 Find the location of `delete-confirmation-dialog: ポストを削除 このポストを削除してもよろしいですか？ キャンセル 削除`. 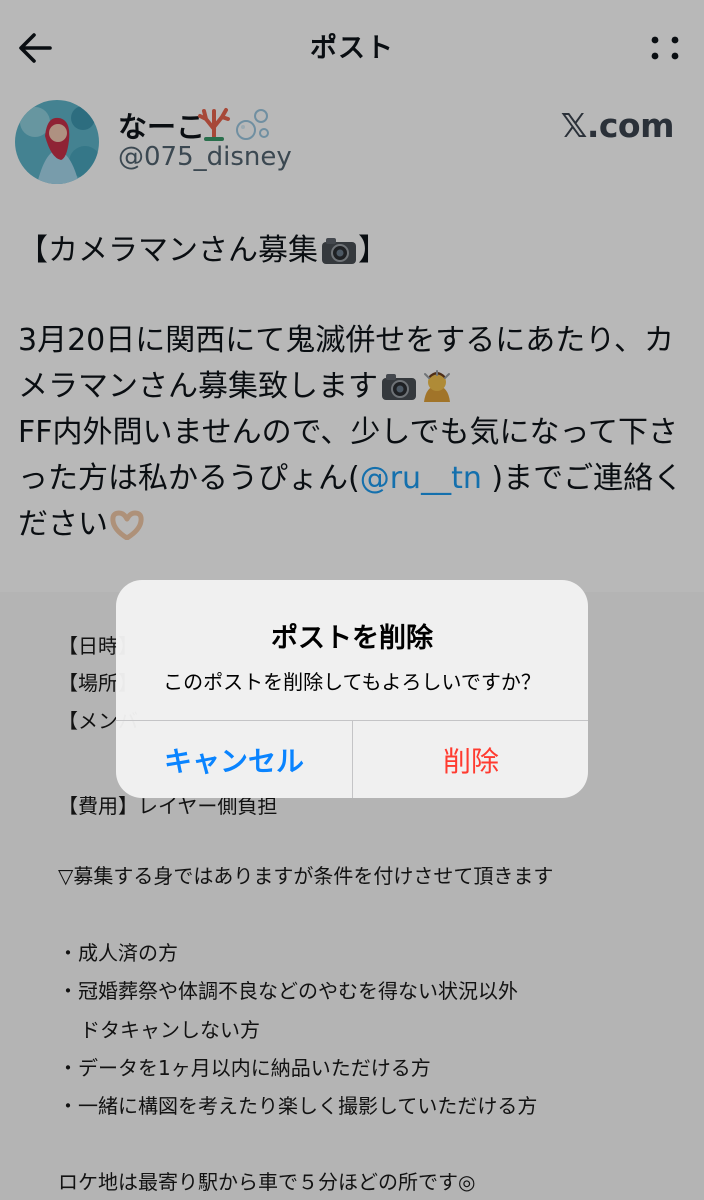

delete-confirmation-dialog: ポストを削除 このポストを削除してもよろしいですか？ キャンセル 削除 is located at coordinates (352, 689).